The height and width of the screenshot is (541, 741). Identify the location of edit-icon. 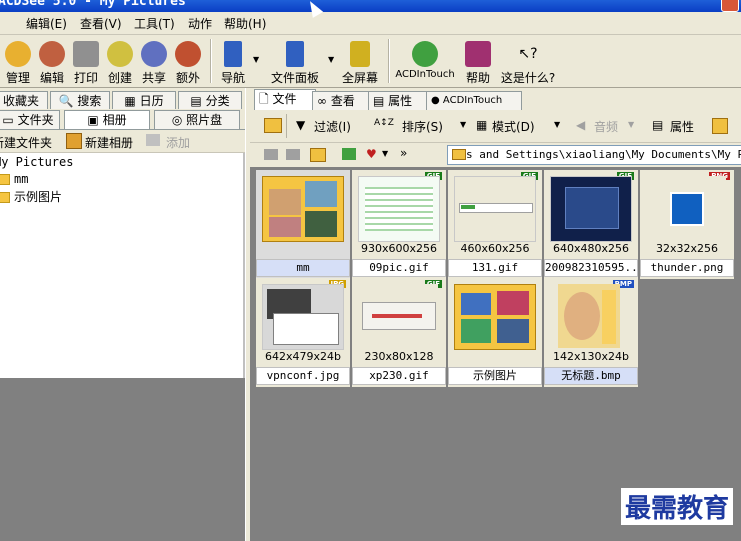
(52, 54).